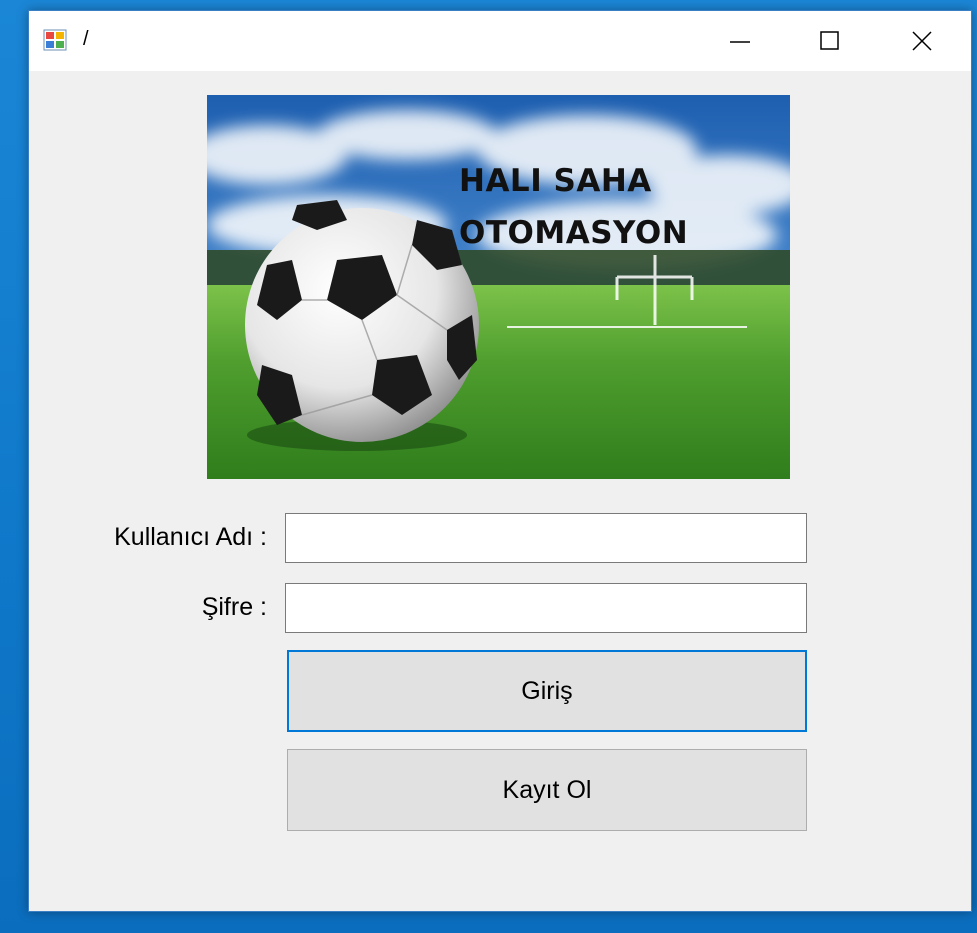  What do you see at coordinates (55, 40) in the screenshot?
I see `app-icon` at bounding box center [55, 40].